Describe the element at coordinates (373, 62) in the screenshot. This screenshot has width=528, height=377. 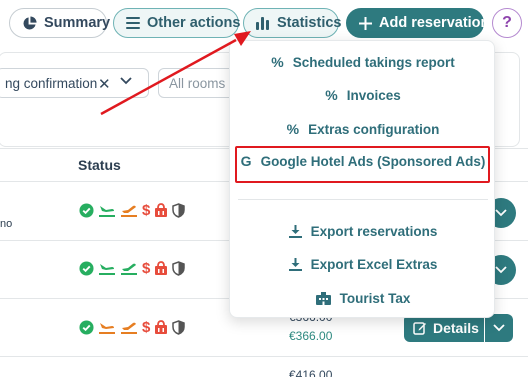
I see `menu-item-label: Scheduled takings report` at that location.